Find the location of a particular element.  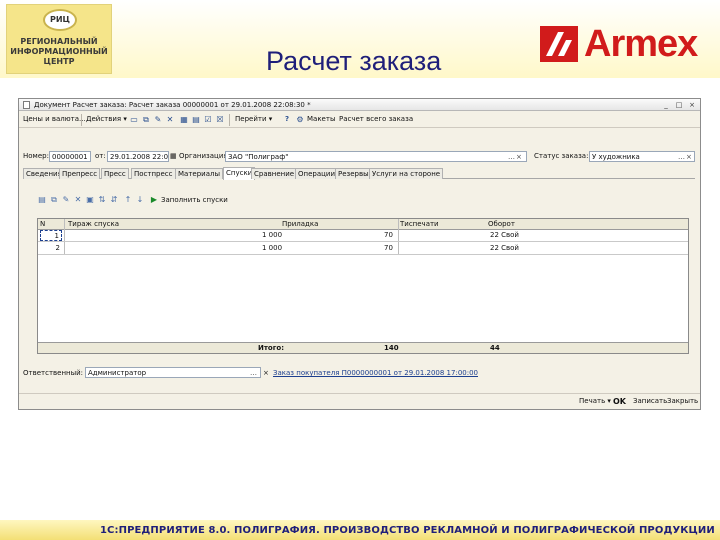

rits-logo: РИЦ РЕГИОНАЛЬНЫЙ ИНФОРМАЦИОННЫЙ ЦЕНТР is located at coordinates (59, 39).